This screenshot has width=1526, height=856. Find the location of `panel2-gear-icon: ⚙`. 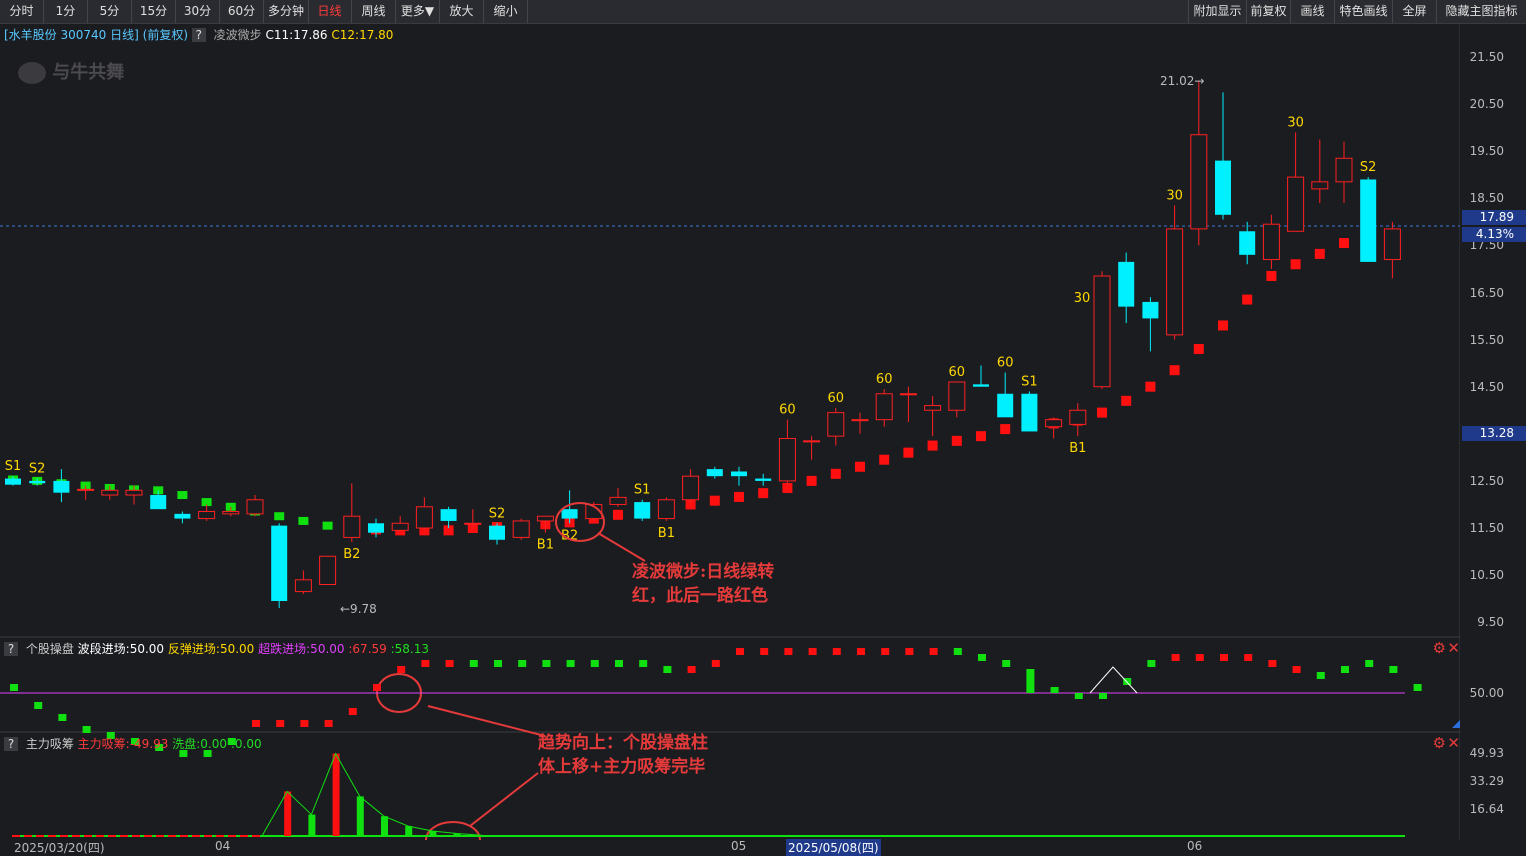

panel2-gear-icon: ⚙ is located at coordinates (1439, 743).